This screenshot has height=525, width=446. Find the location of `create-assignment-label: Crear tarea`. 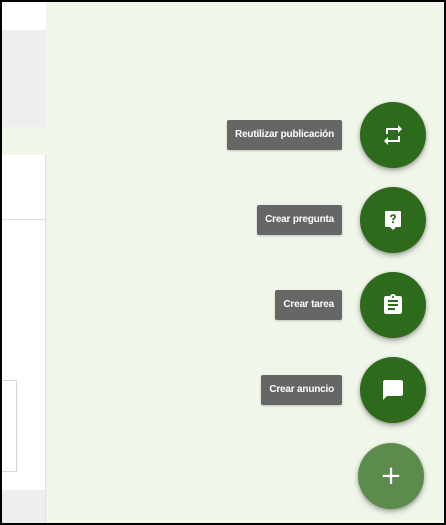

create-assignment-label: Crear tarea is located at coordinates (308, 305).